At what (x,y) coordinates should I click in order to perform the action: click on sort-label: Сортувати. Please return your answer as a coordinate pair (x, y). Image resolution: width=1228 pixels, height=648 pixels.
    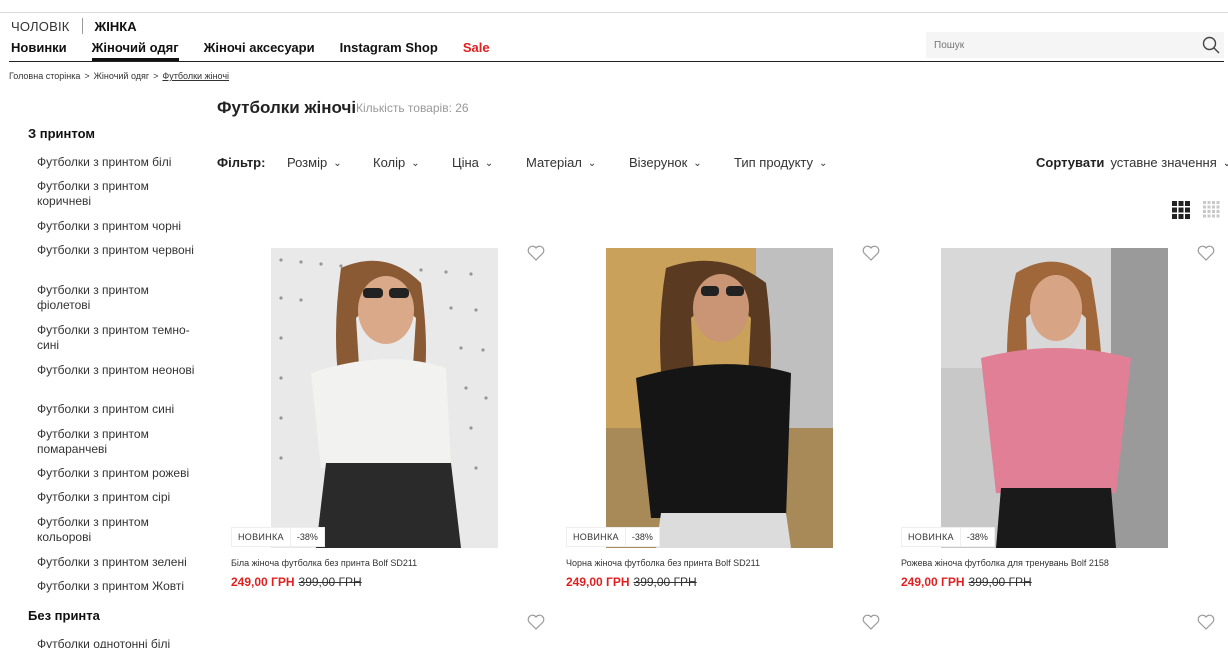
    Looking at the image, I should click on (1070, 162).